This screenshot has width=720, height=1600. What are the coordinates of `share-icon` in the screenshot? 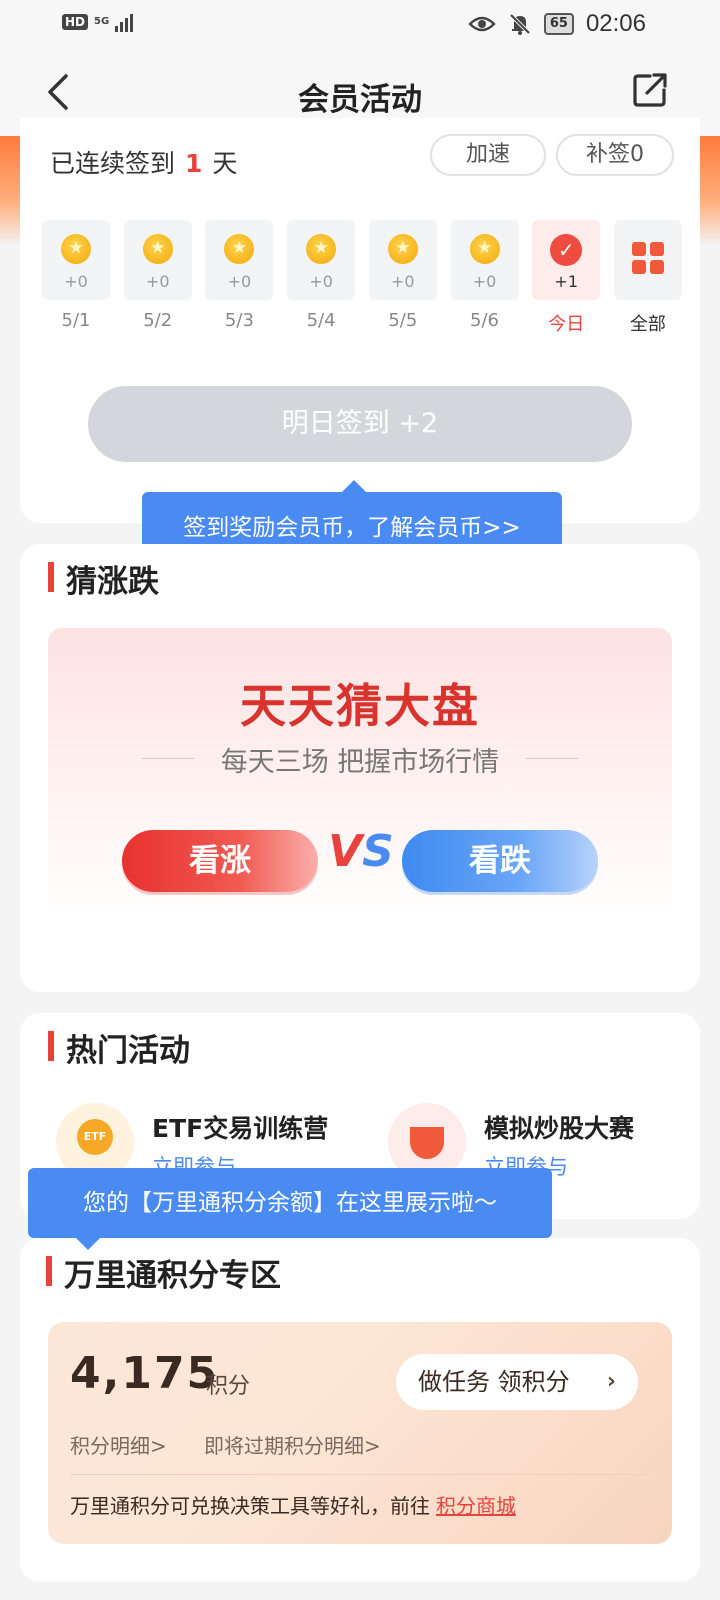 It's located at (650, 90).